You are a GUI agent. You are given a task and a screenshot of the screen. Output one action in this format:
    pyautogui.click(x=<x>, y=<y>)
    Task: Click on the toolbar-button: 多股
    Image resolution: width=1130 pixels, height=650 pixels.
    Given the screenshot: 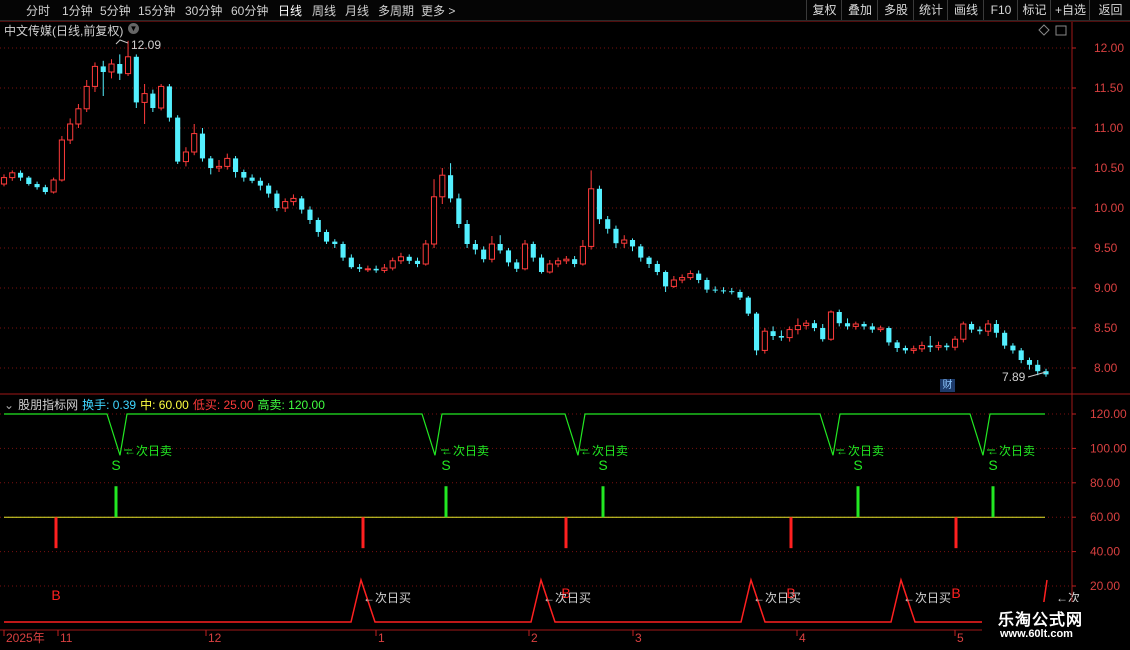 What is the action you would take?
    pyautogui.click(x=895, y=10)
    